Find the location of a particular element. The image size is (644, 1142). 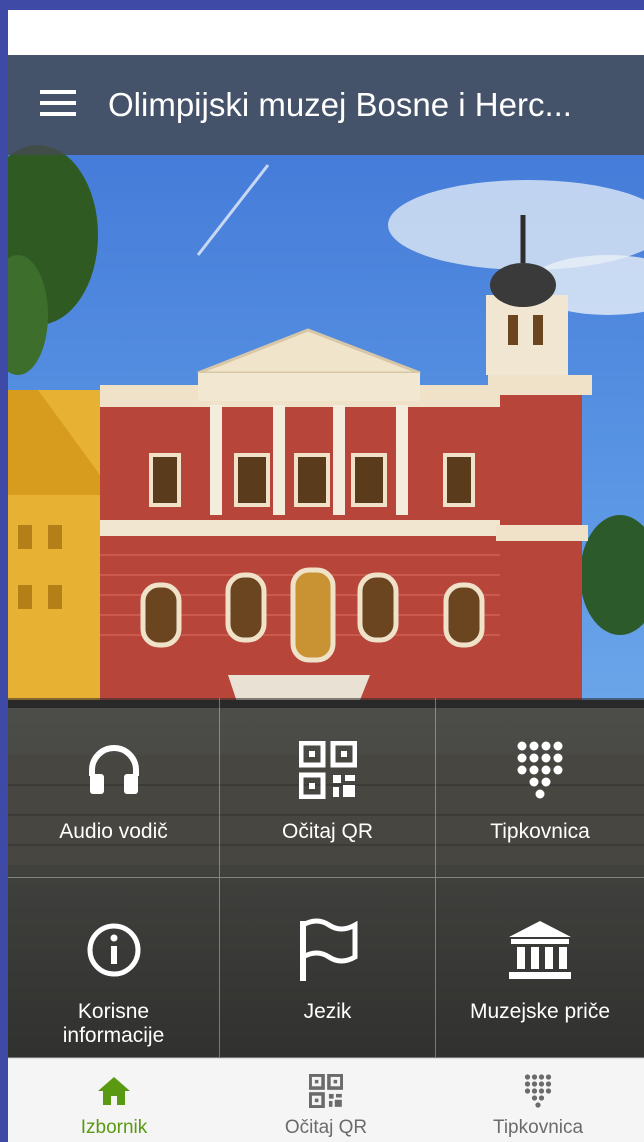

tile-label: Tipkovnica is located at coordinates (540, 831).